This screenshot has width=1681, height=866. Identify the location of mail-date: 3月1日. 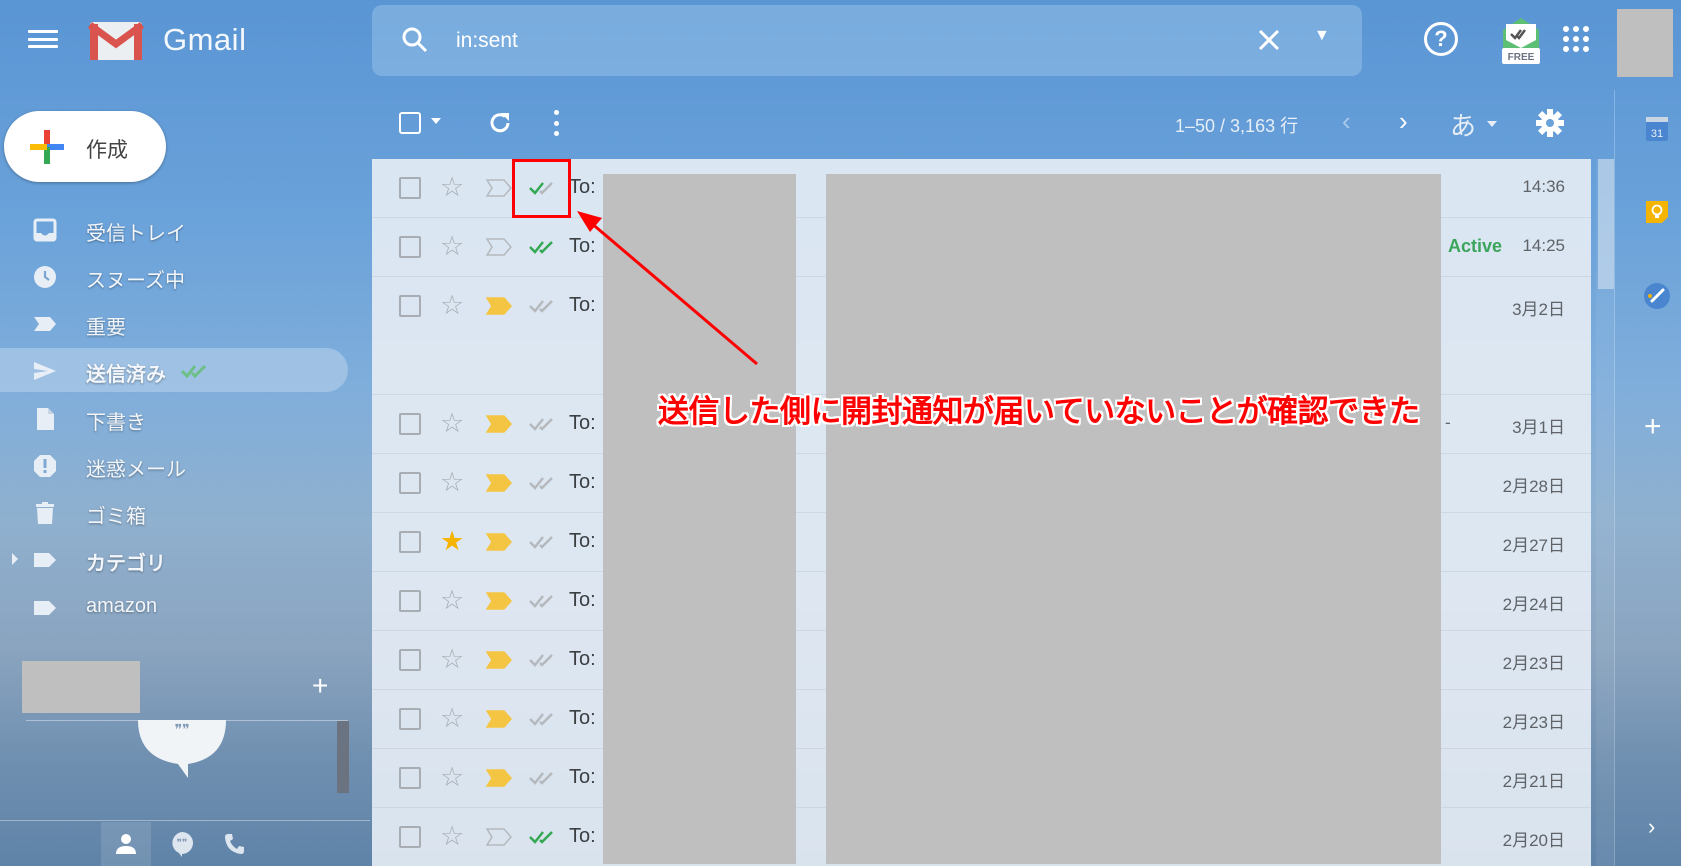
(1538, 427).